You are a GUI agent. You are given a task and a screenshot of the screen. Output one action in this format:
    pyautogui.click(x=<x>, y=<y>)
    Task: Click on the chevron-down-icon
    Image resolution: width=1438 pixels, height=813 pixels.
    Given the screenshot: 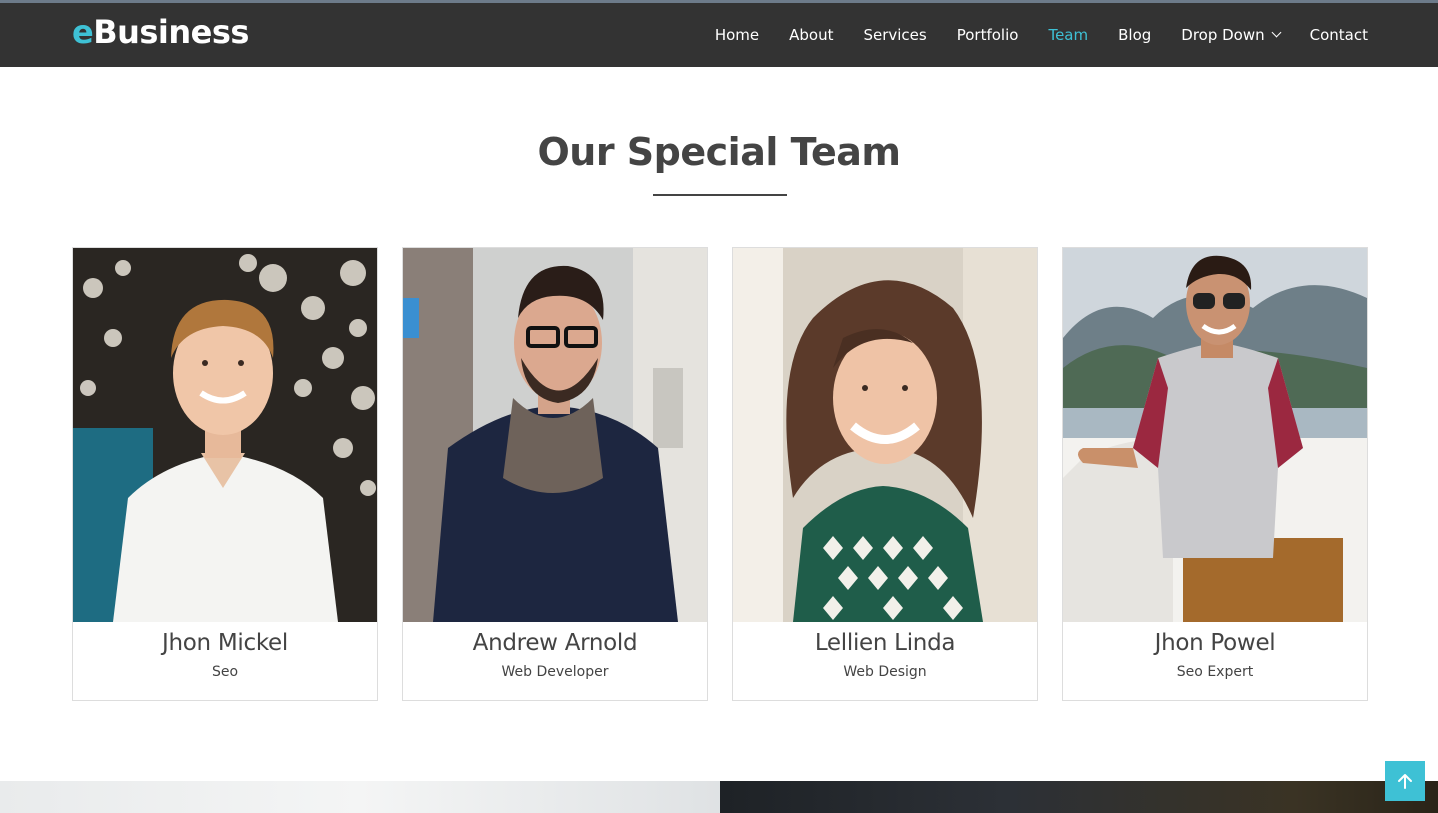 What is the action you would take?
    pyautogui.click(x=1276, y=32)
    